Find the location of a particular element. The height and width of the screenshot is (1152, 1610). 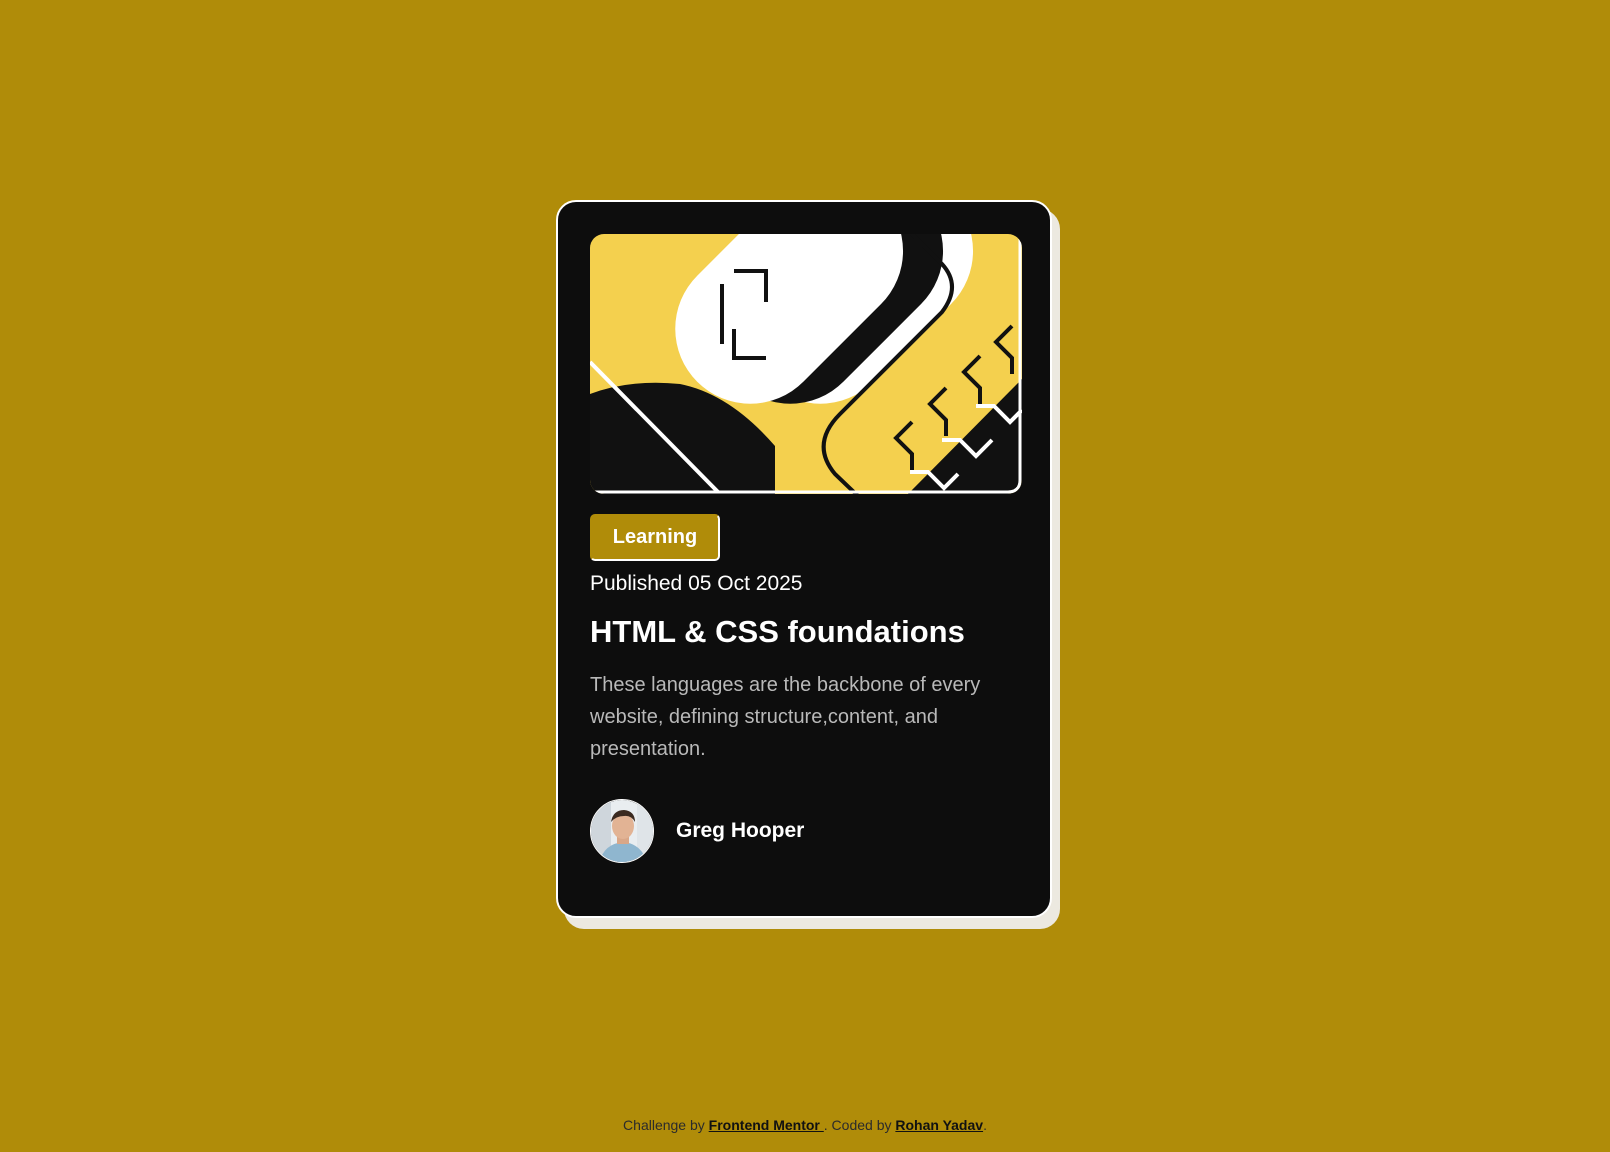

published-date: Published 05 Oct 2025 is located at coordinates (696, 583).